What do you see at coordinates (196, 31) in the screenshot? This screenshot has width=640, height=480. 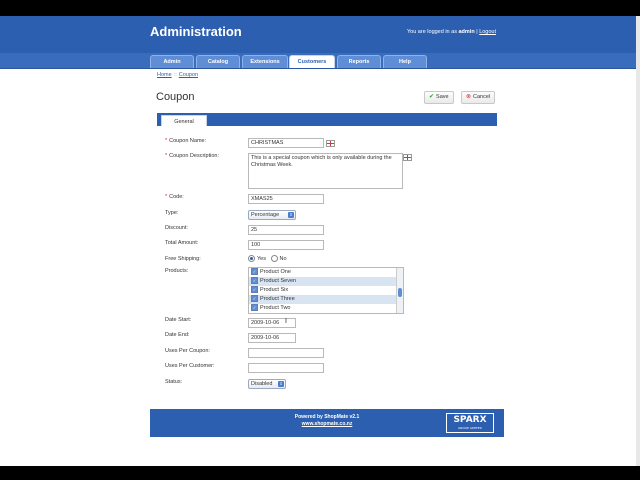 I see `app-title: Administration` at bounding box center [196, 31].